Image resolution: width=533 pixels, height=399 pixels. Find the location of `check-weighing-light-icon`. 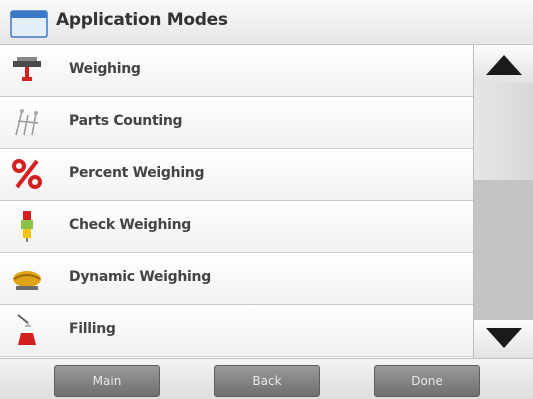

check-weighing-light-icon is located at coordinates (27, 226).